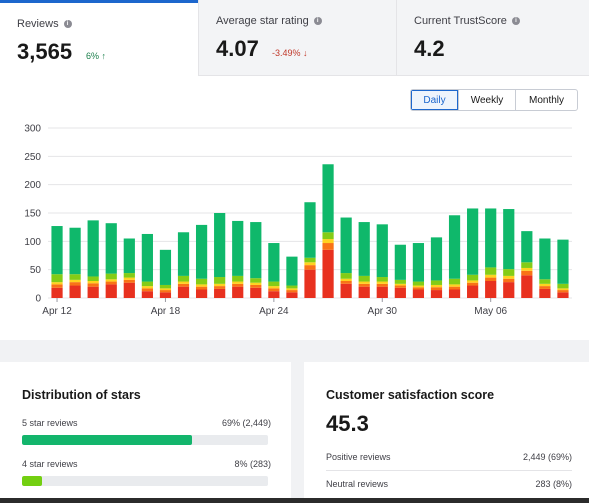 The height and width of the screenshot is (503, 589). What do you see at coordinates (32, 214) in the screenshot?
I see `y-tick-label: 150` at bounding box center [32, 214].